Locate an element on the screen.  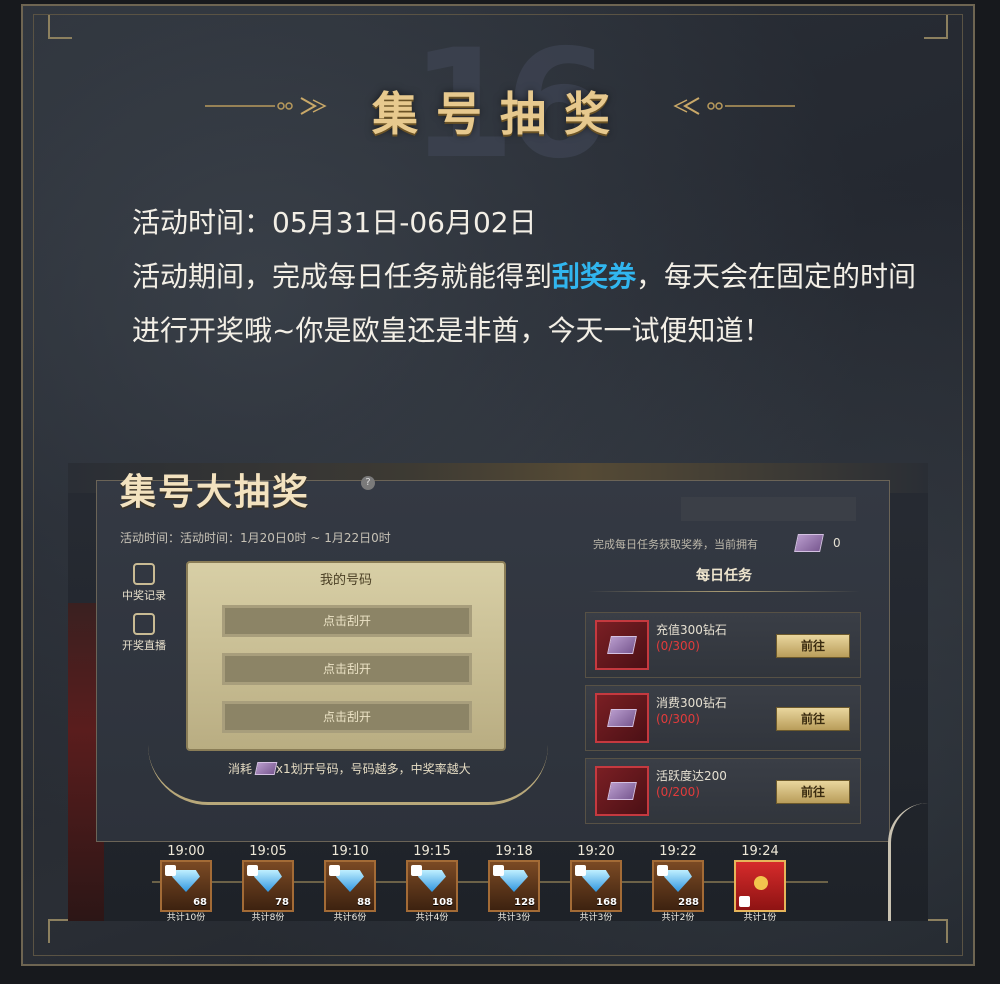
consume-prefix: 消耗 is located at coordinates (240, 769).